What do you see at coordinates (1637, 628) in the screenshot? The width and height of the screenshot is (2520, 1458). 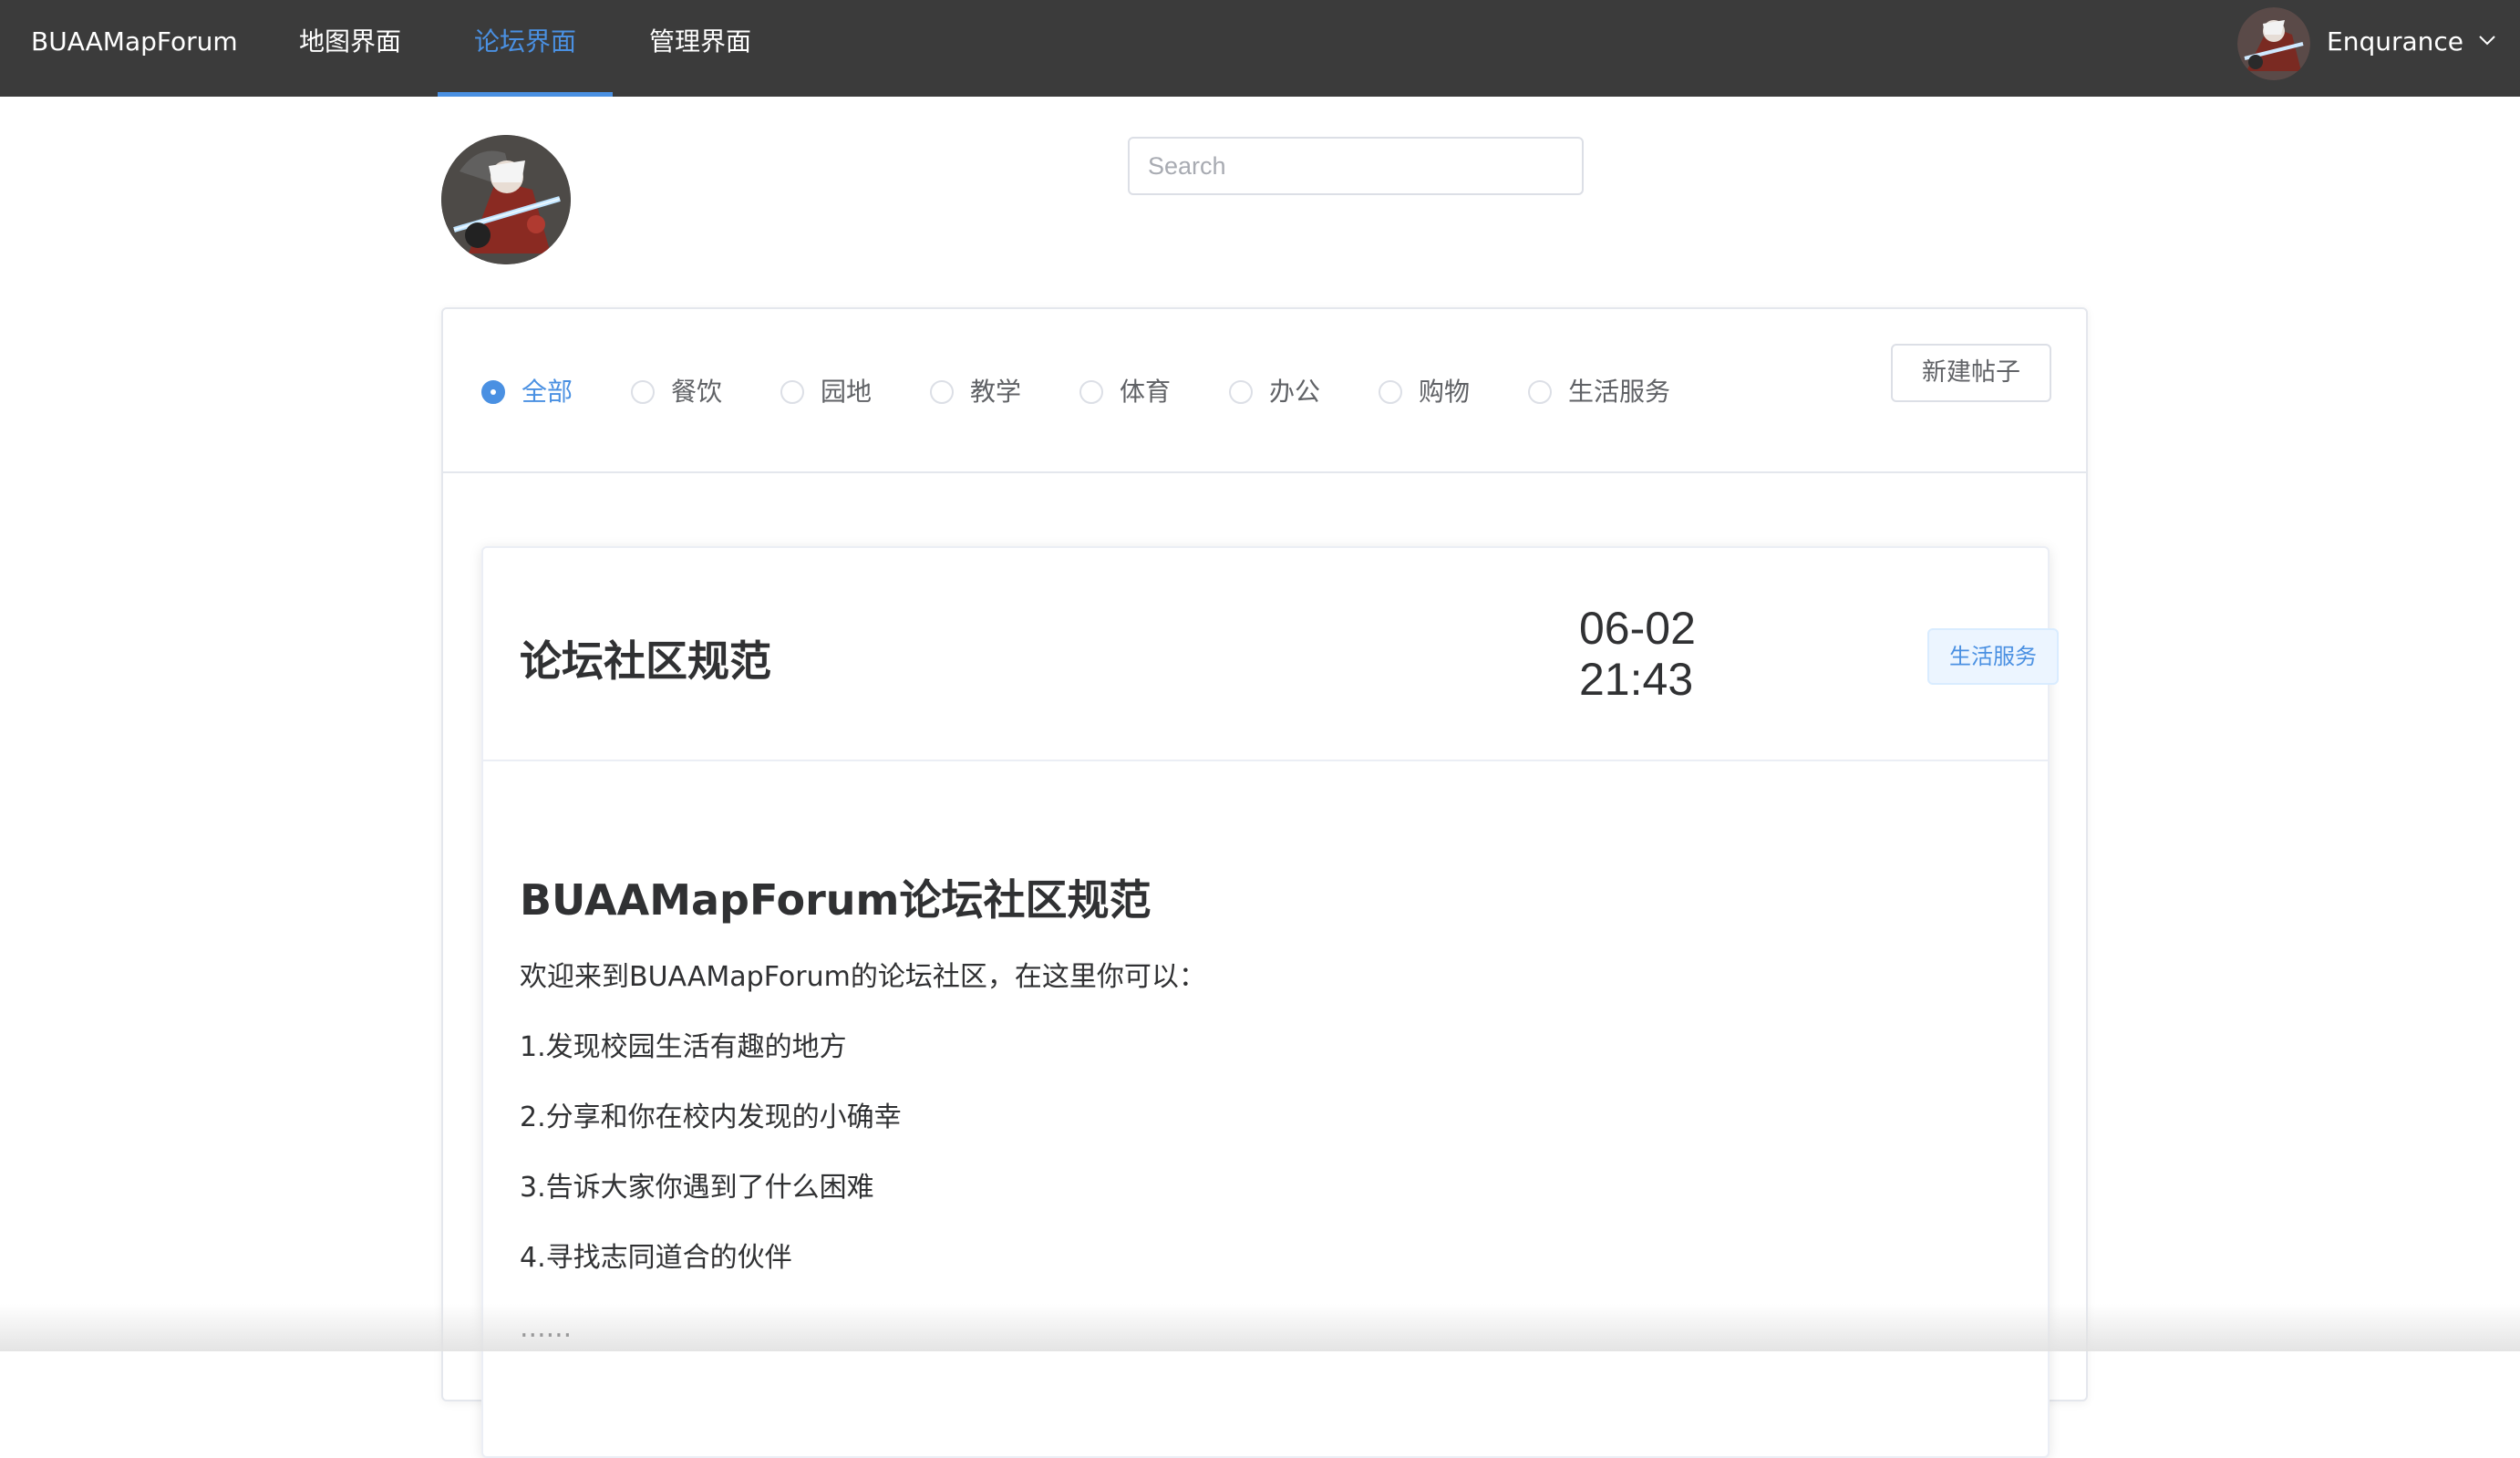 I see `post-date: 06-02` at bounding box center [1637, 628].